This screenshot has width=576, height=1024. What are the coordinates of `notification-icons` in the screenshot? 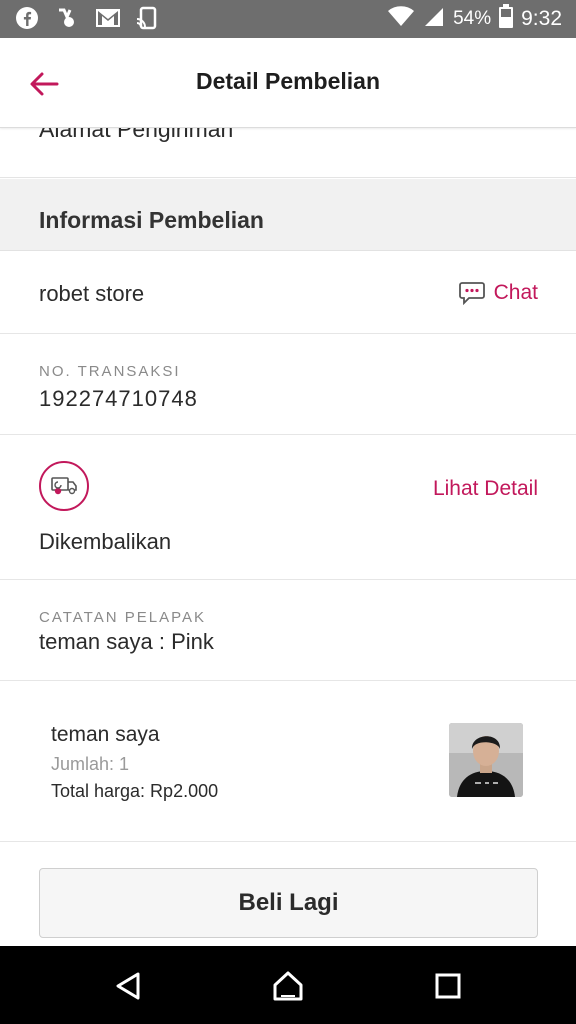 It's located at (87, 18).